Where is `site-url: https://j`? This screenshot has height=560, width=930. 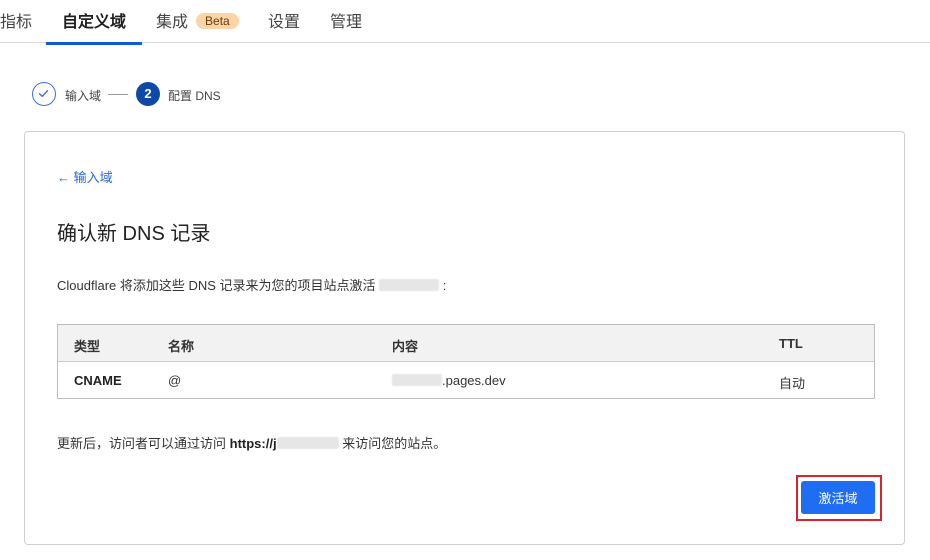 site-url: https://j is located at coordinates (253, 443).